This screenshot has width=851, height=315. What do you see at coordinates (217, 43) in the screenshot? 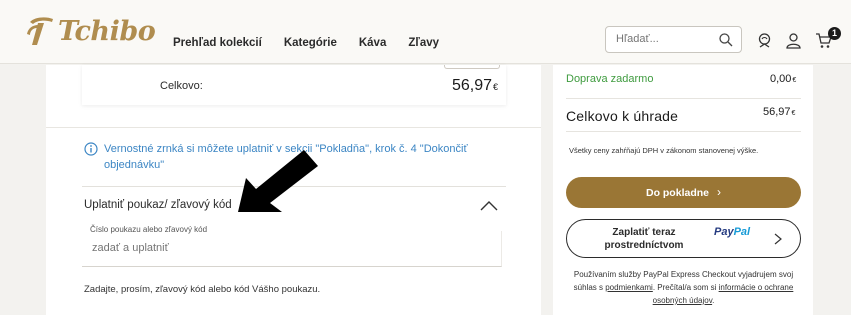
I see `nav-item-collections: Prehľad kolekcií` at bounding box center [217, 43].